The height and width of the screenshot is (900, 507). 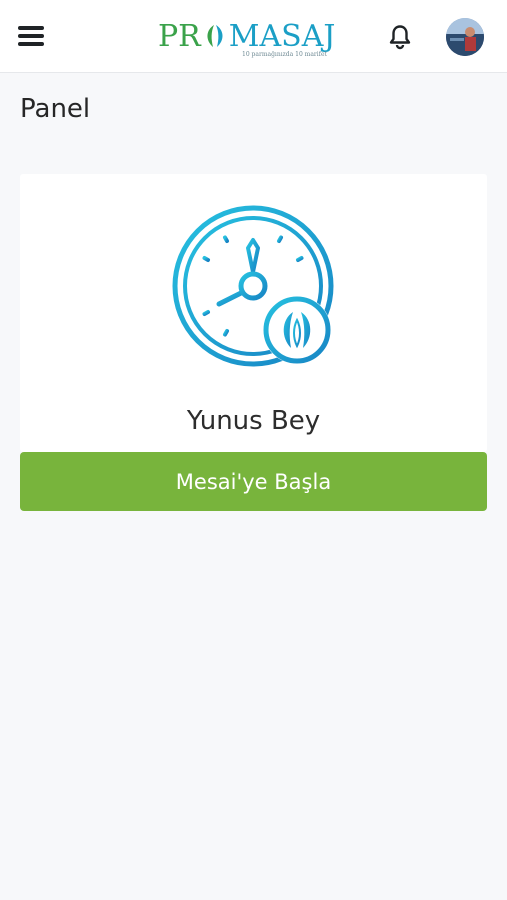 What do you see at coordinates (55, 109) in the screenshot?
I see `page-title: Panel` at bounding box center [55, 109].